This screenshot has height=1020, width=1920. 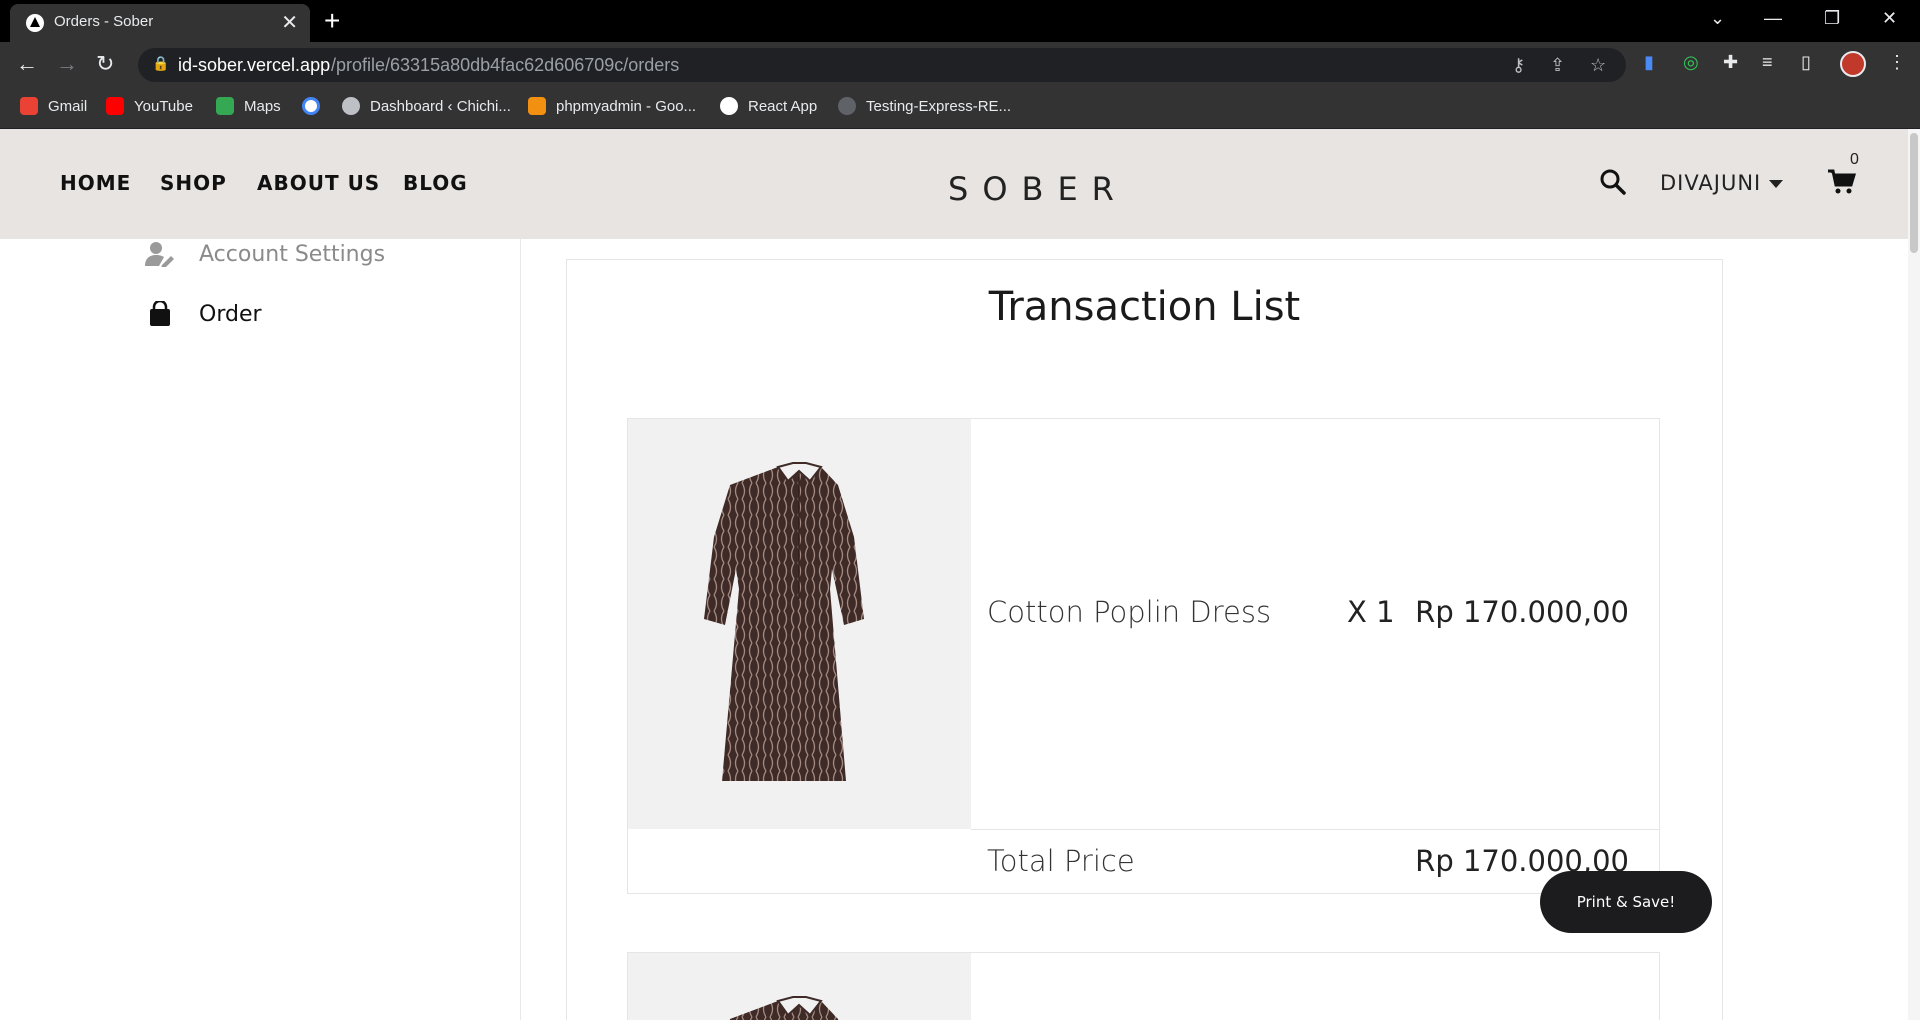 I want to click on bookmark-maps: Maps, so click(x=248, y=106).